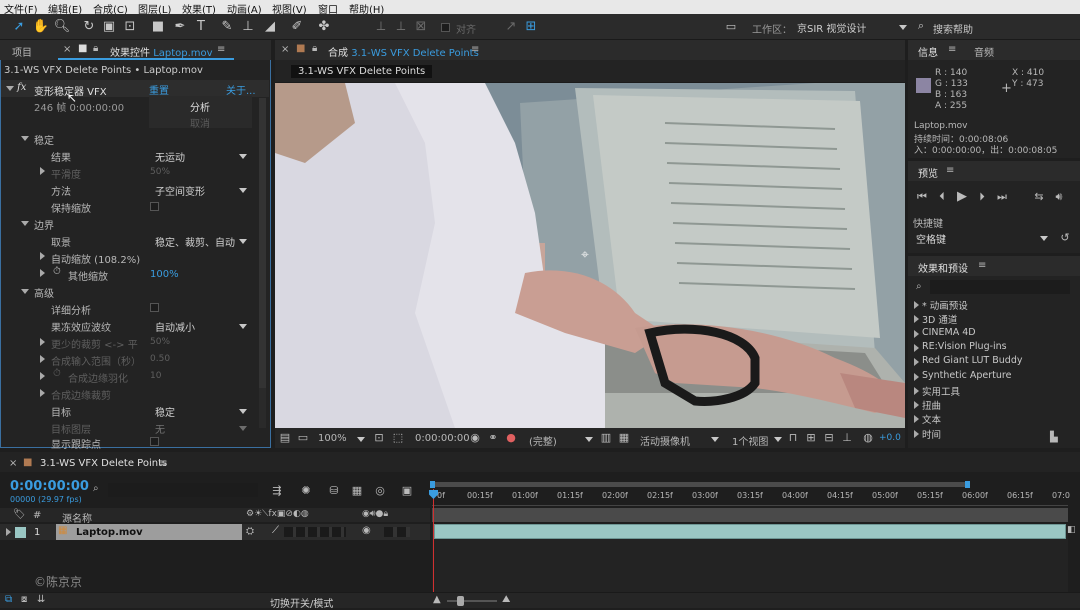  What do you see at coordinates (531, 26) in the screenshot?
I see `snap-grid-icon: ⊞` at bounding box center [531, 26].